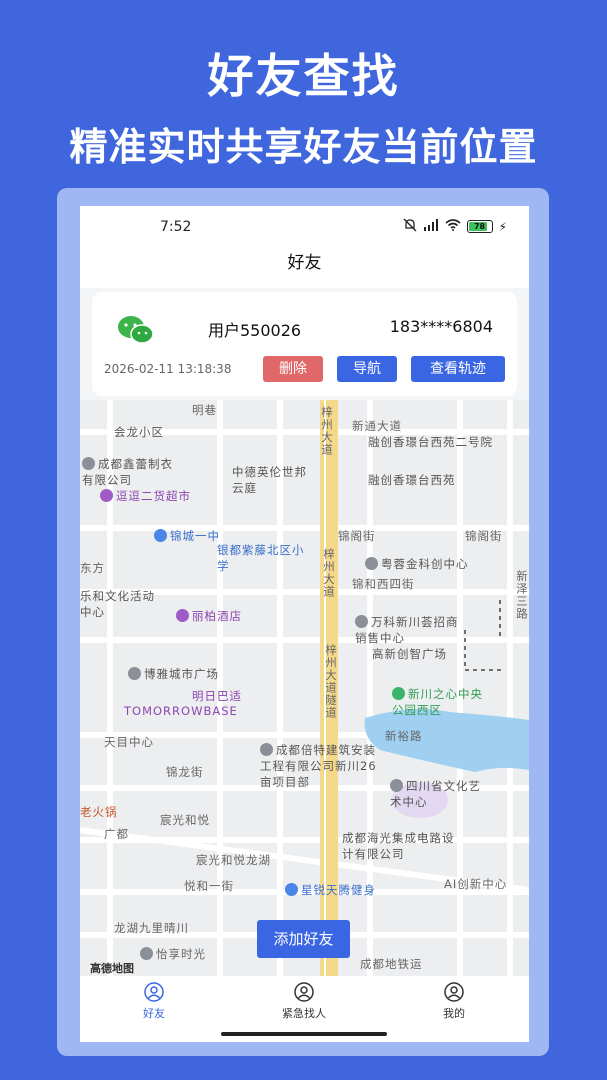  I want to click on navigate-button: 导航, so click(367, 369).